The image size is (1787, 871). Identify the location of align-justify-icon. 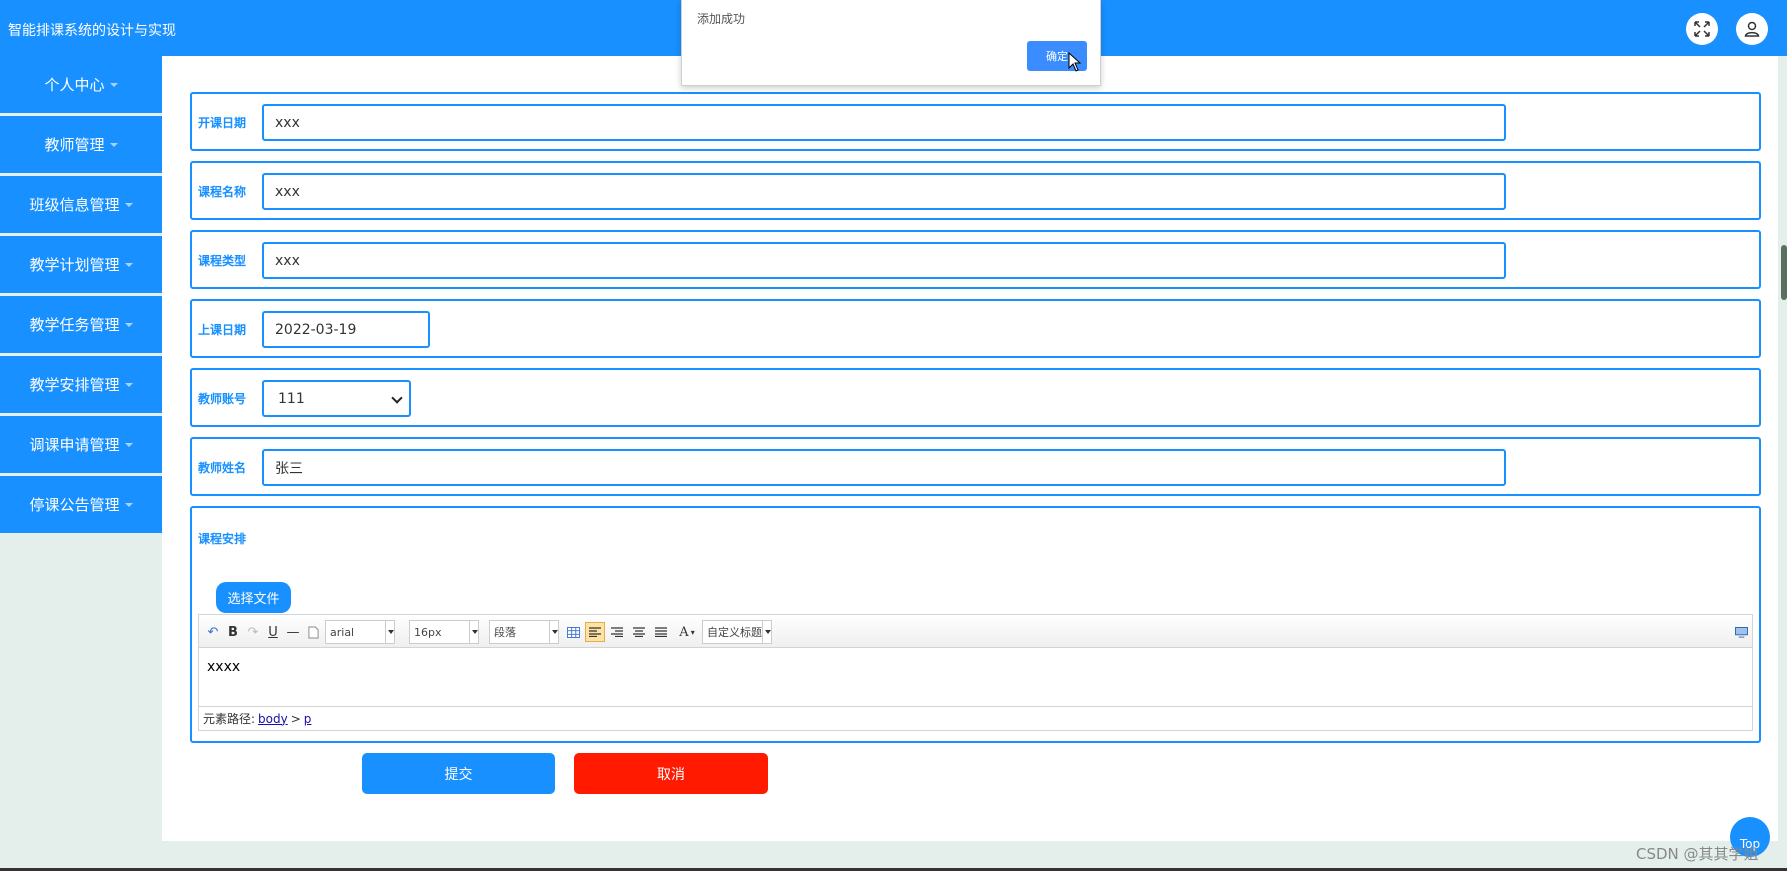
(661, 632).